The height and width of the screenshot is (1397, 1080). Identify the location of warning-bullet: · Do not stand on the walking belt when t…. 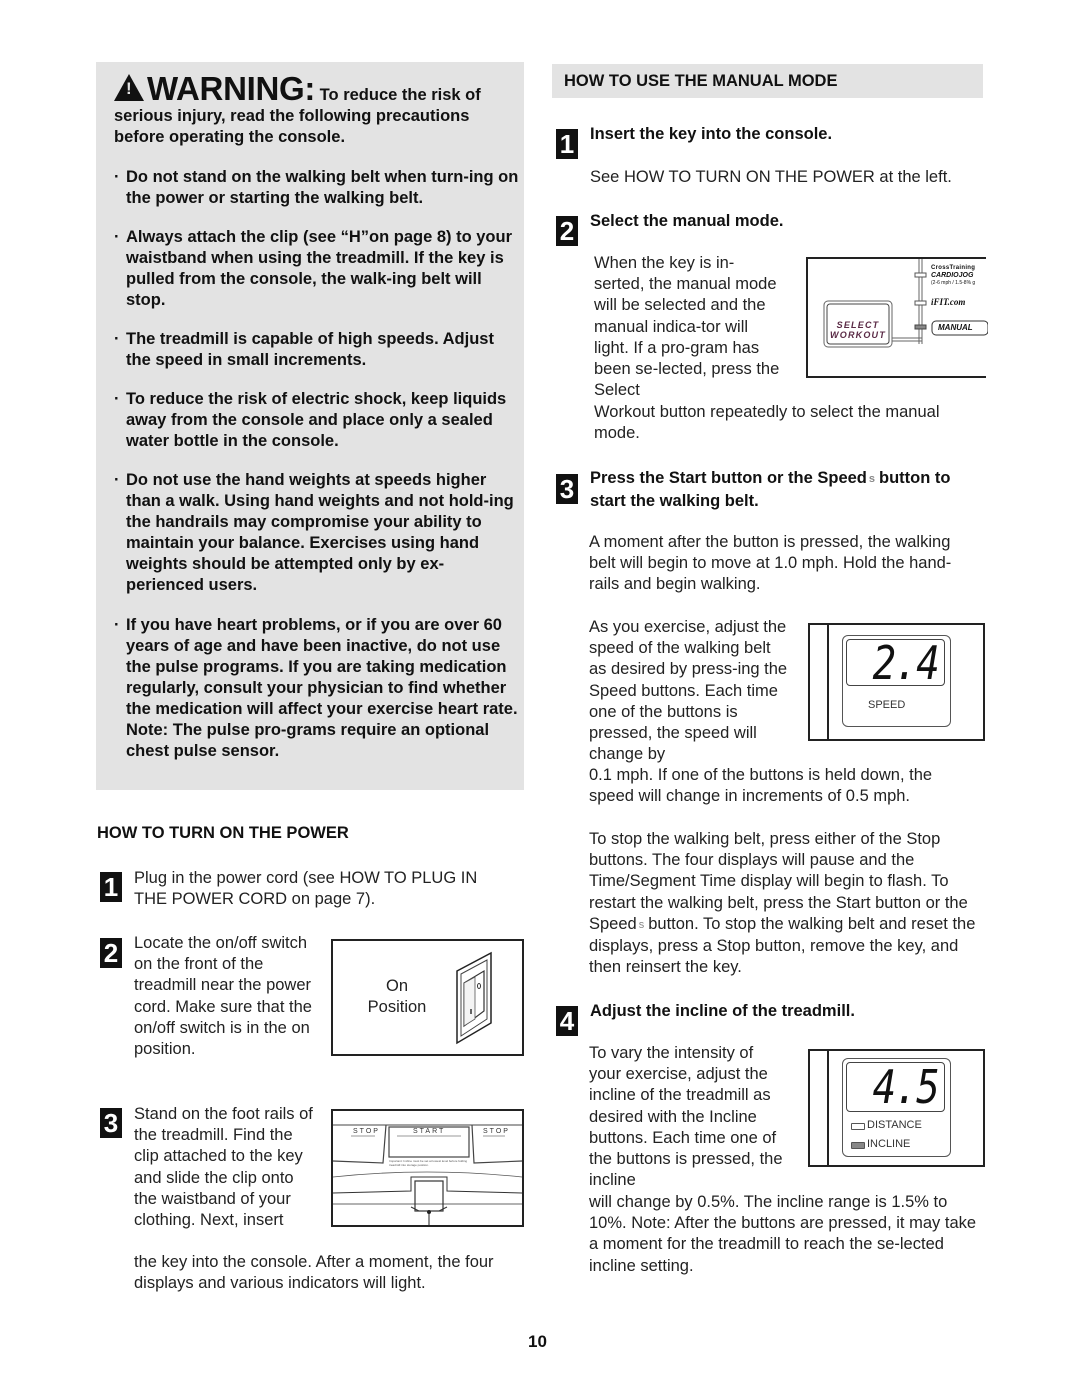
(317, 188).